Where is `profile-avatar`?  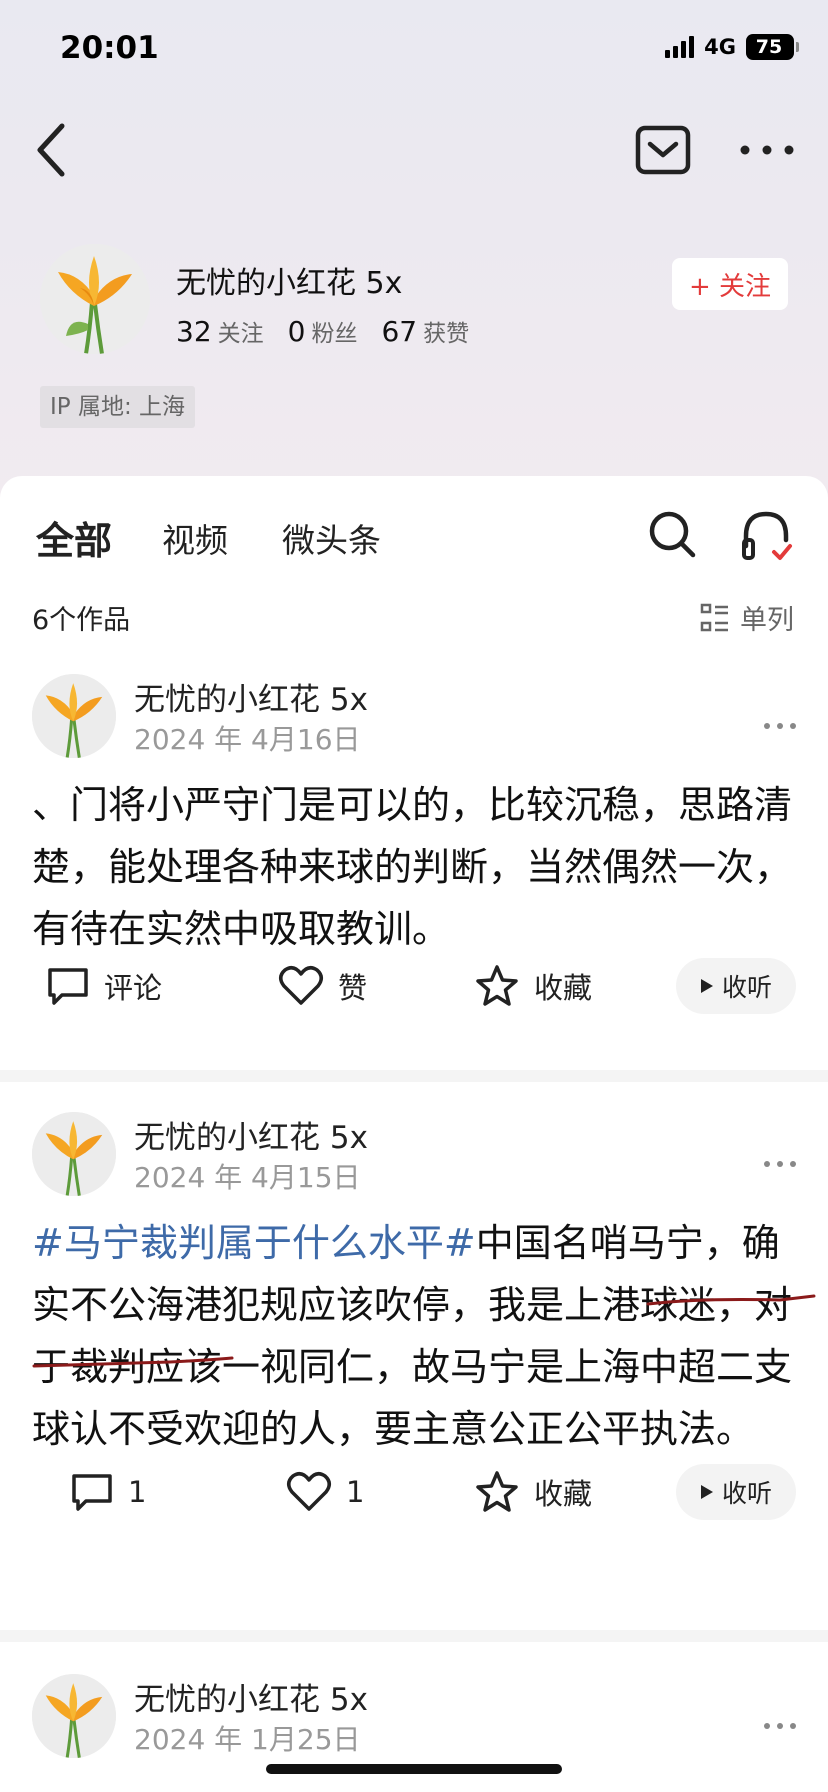
profile-avatar is located at coordinates (95, 299).